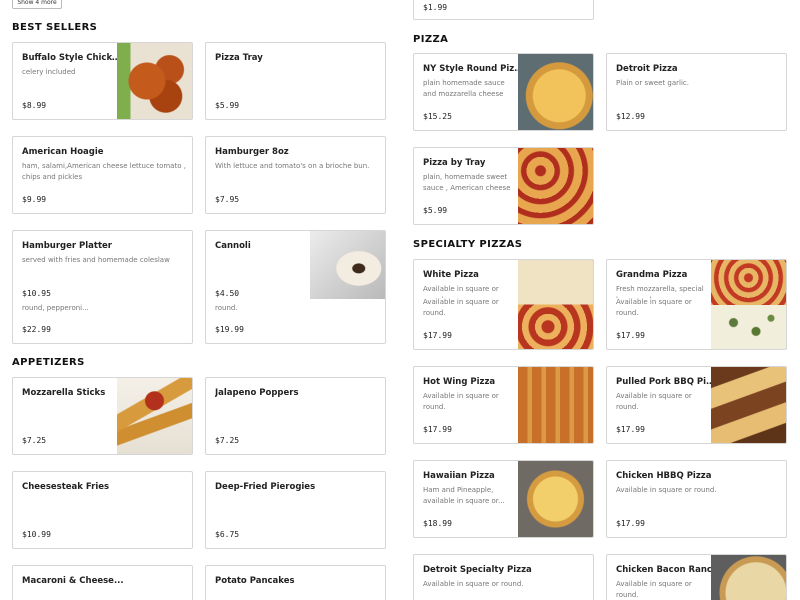 Image resolution: width=800 pixels, height=600 pixels. I want to click on item-price: $7.95, so click(227, 199).